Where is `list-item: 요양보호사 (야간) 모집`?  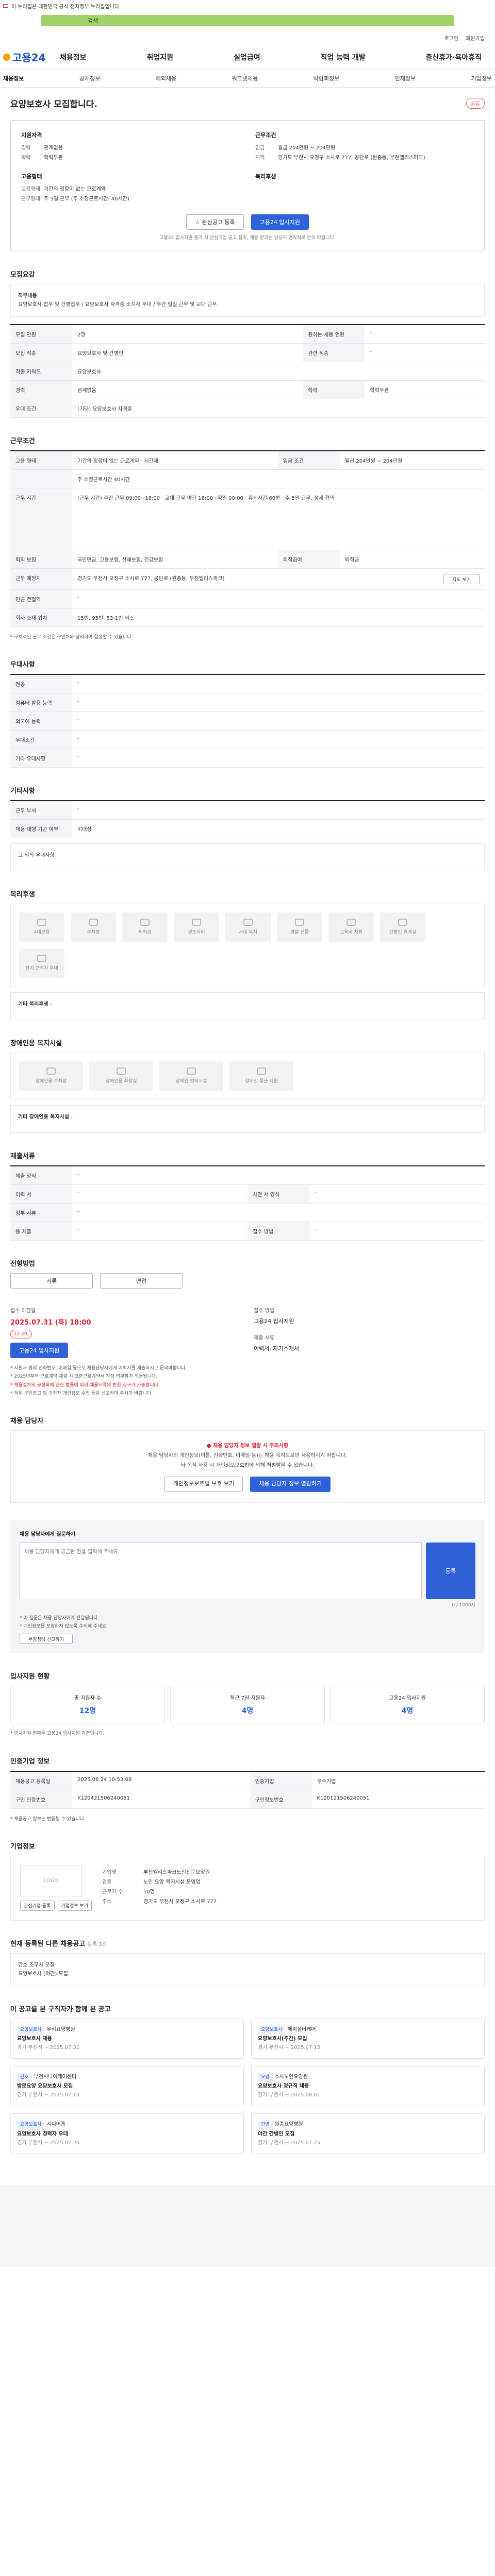 list-item: 요양보호사 (야간) 모집 is located at coordinates (247, 1974).